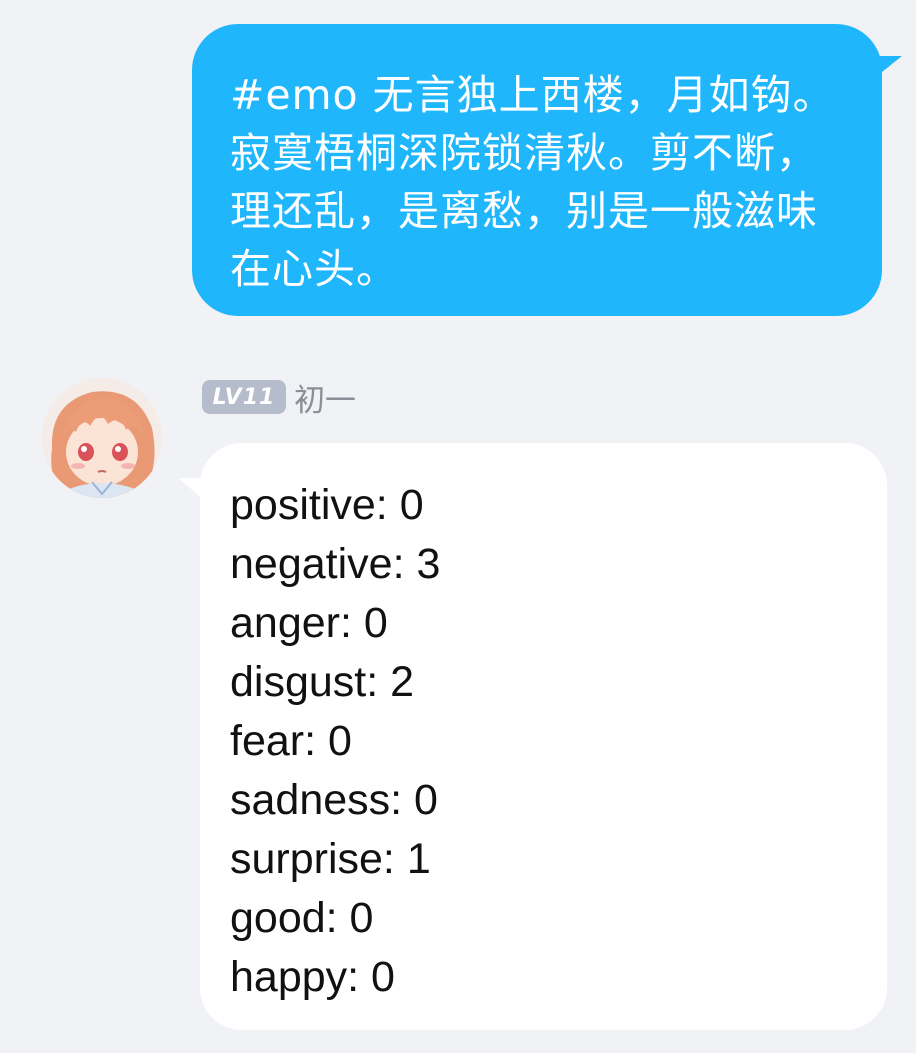  Describe the element at coordinates (334, 800) in the screenshot. I see `stat-line-sadness: sadness: 0` at that location.